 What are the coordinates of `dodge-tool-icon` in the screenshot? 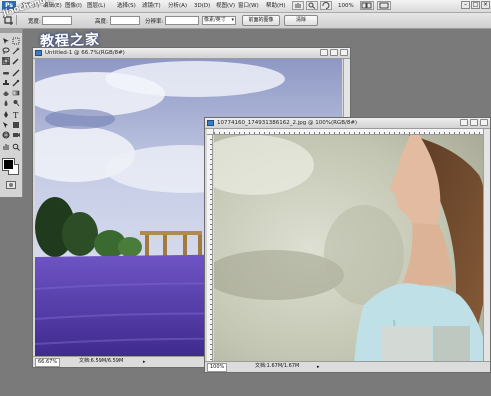 It's located at (16, 103).